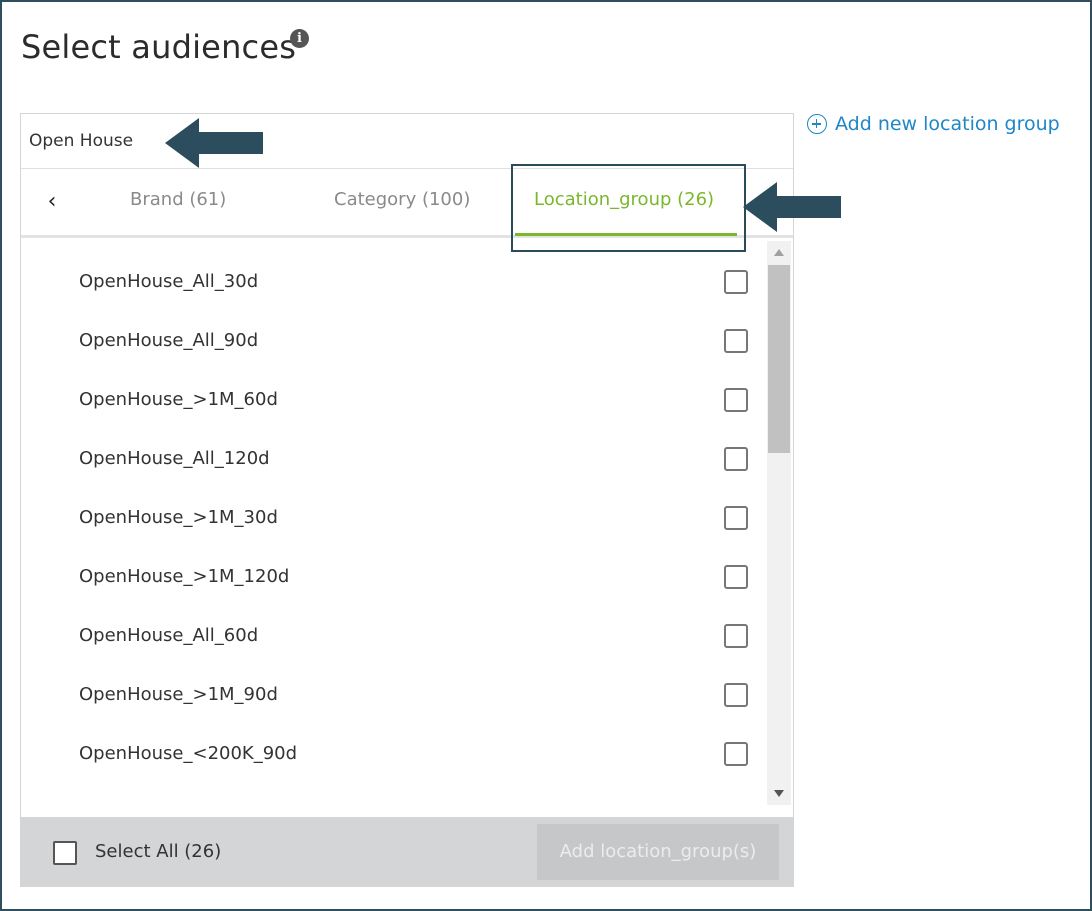 Image resolution: width=1092 pixels, height=911 pixels. I want to click on list-item-label: OpenHouse_All_60d, so click(169, 635).